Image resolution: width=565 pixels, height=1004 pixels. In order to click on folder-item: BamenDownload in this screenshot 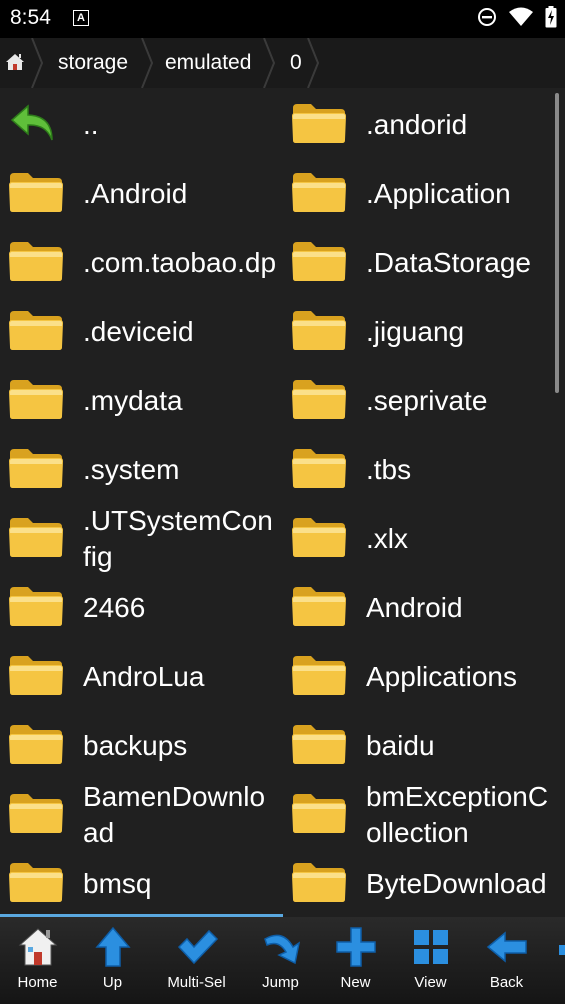, I will do `click(141, 814)`.